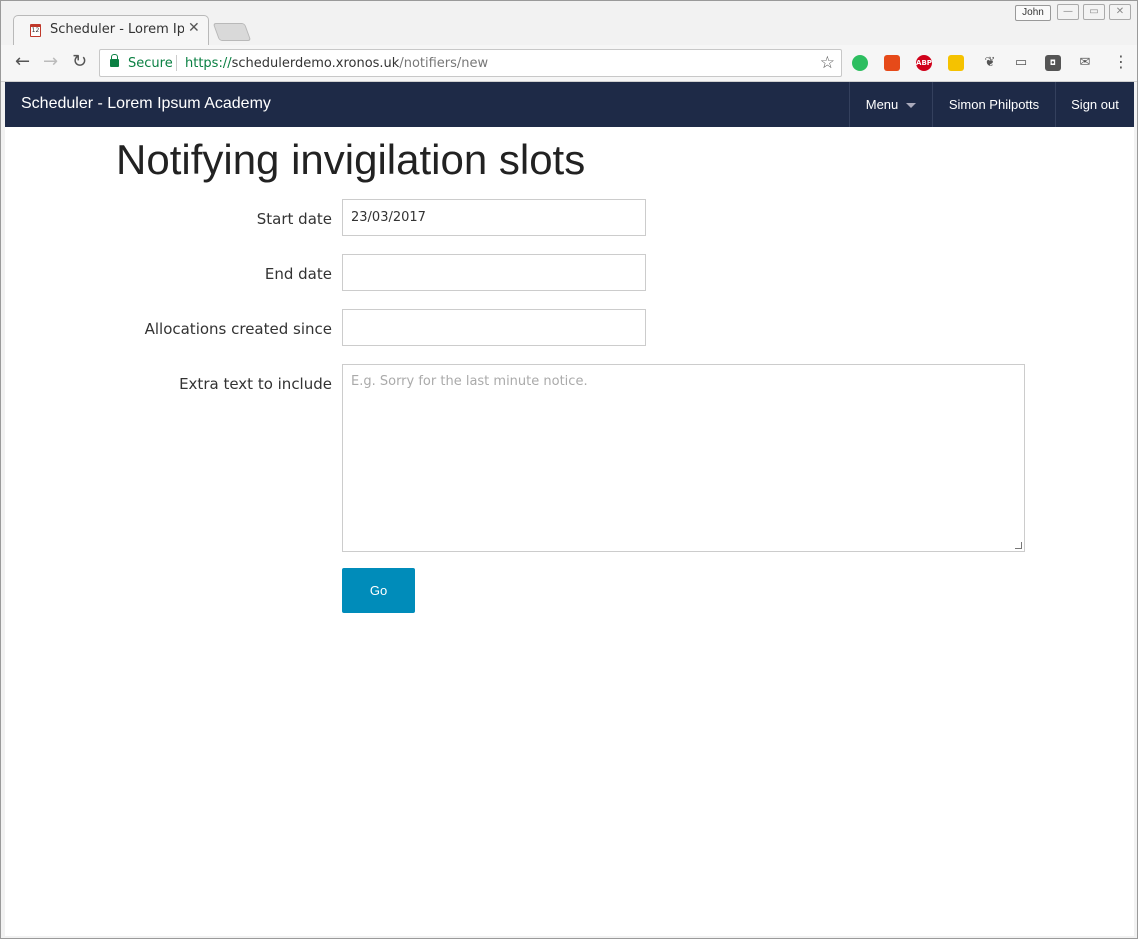  What do you see at coordinates (35, 30) in the screenshot?
I see `calendar-favicon-icon: 12` at bounding box center [35, 30].